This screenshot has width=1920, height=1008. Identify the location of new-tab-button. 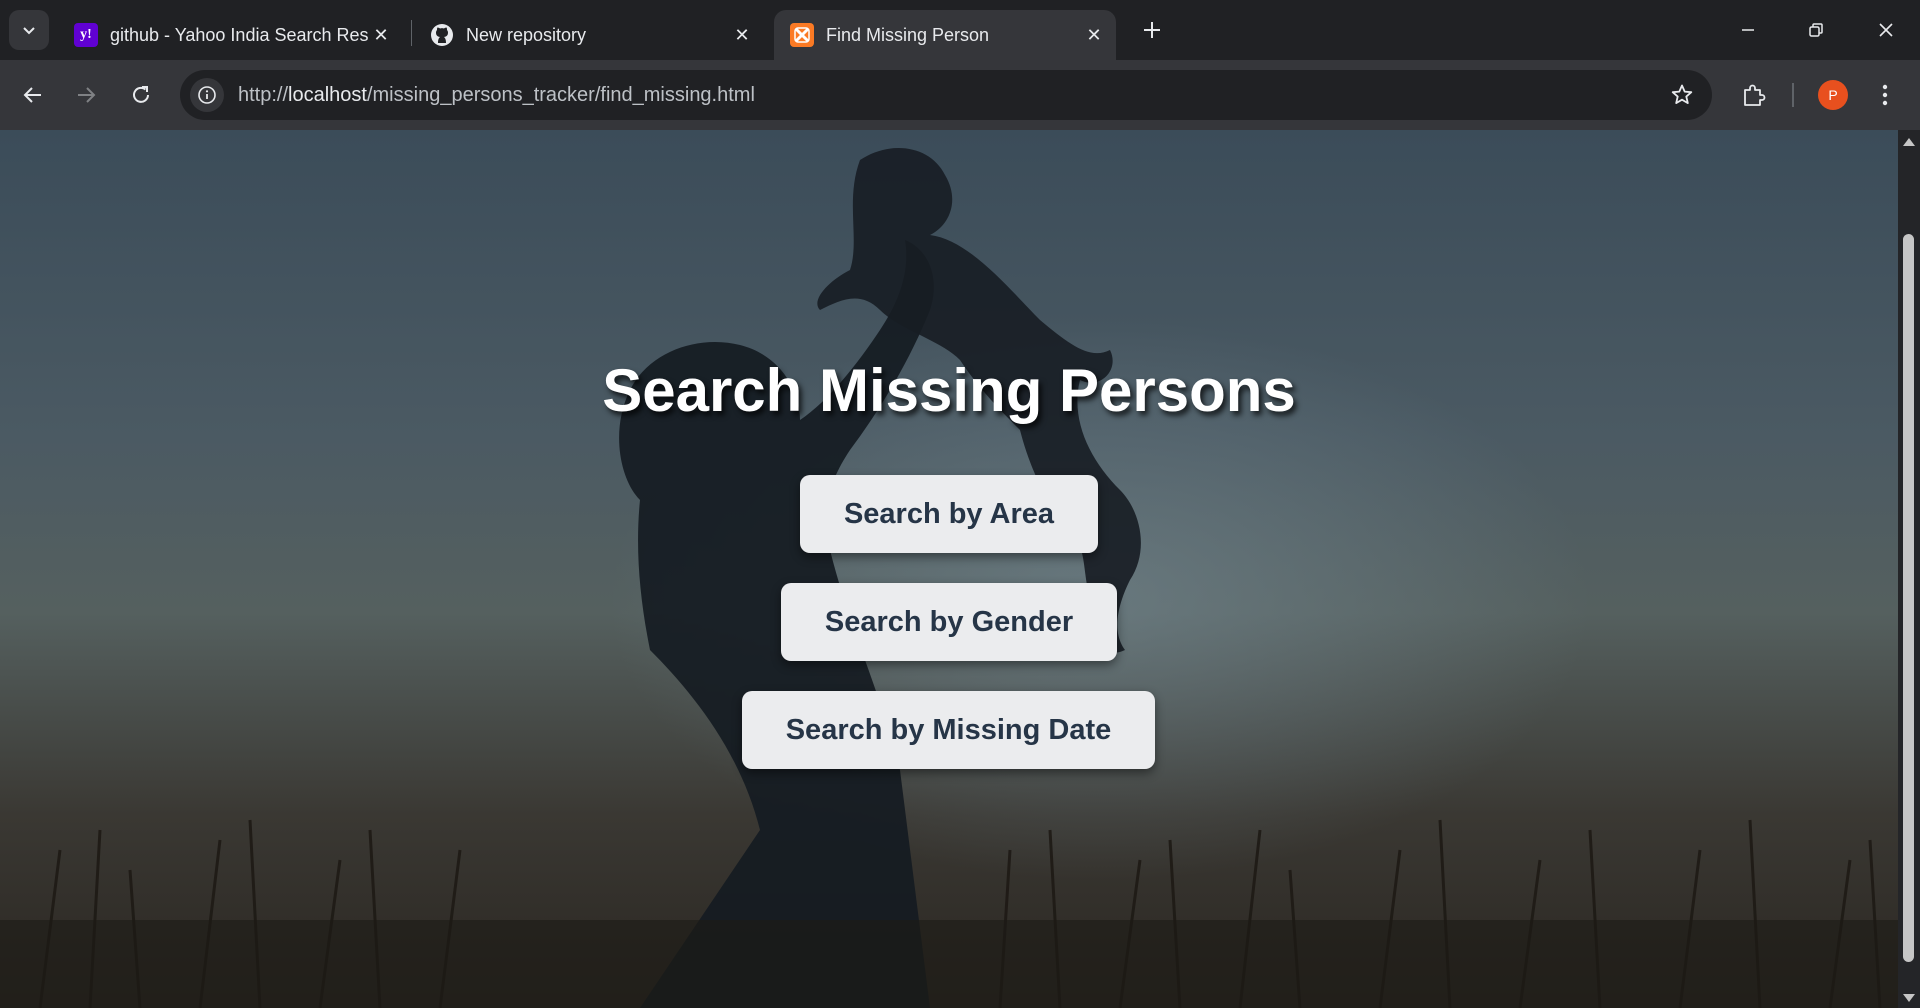
(1152, 30).